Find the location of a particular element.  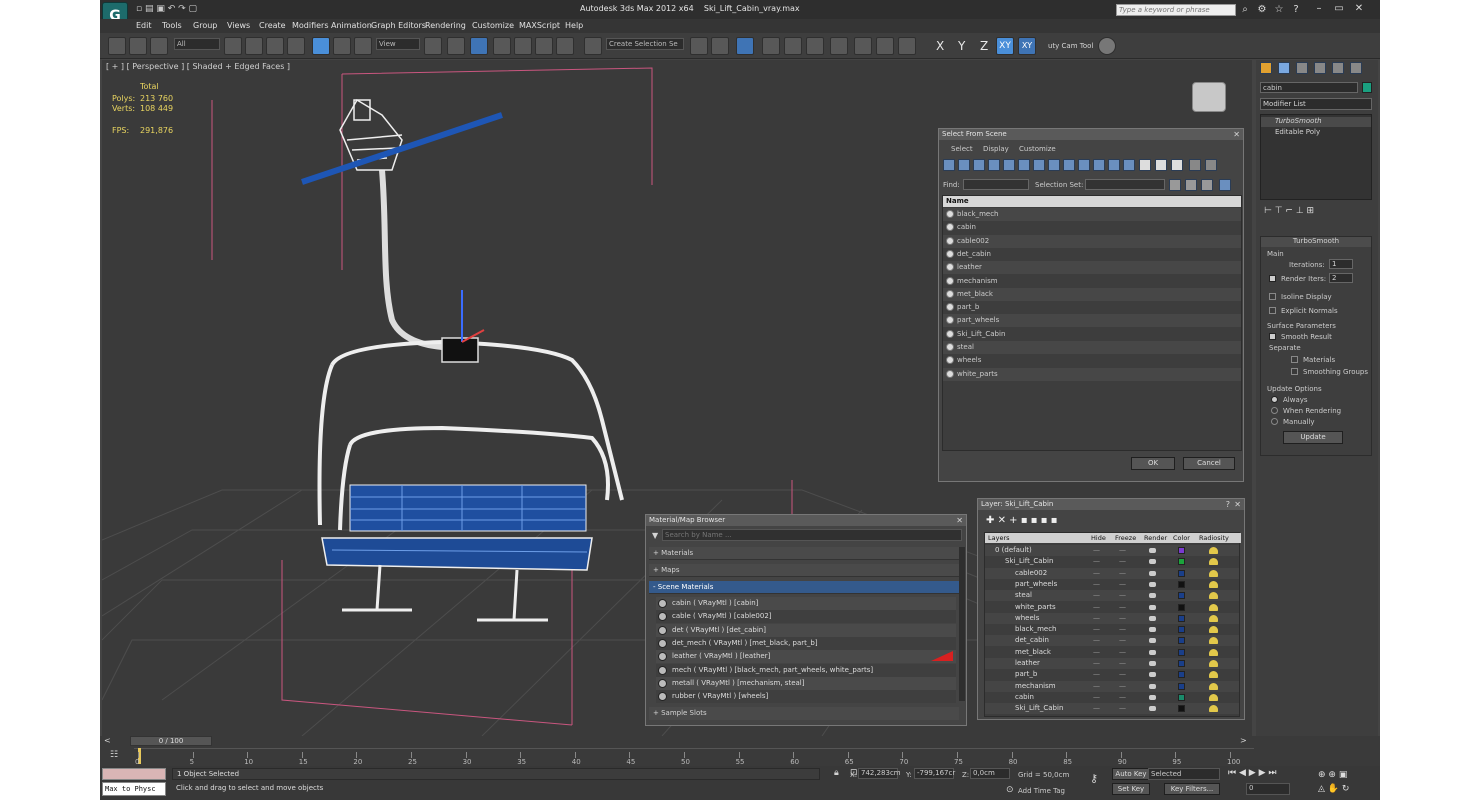

display-shapes-icon is located at coordinates (964, 165).